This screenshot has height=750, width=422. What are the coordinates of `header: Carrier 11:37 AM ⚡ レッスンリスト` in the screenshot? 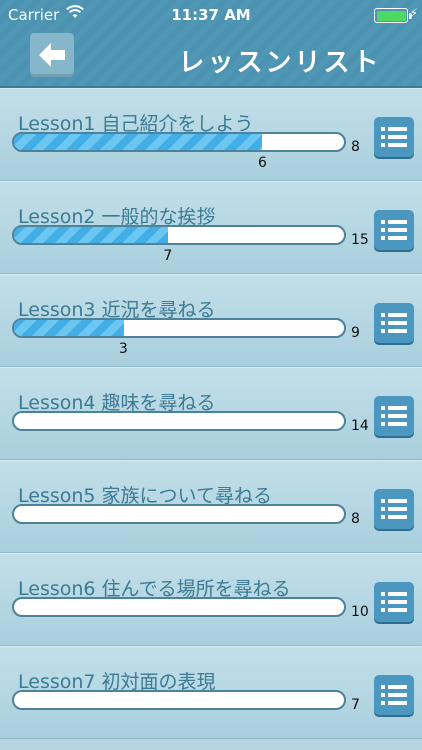 It's located at (211, 44).